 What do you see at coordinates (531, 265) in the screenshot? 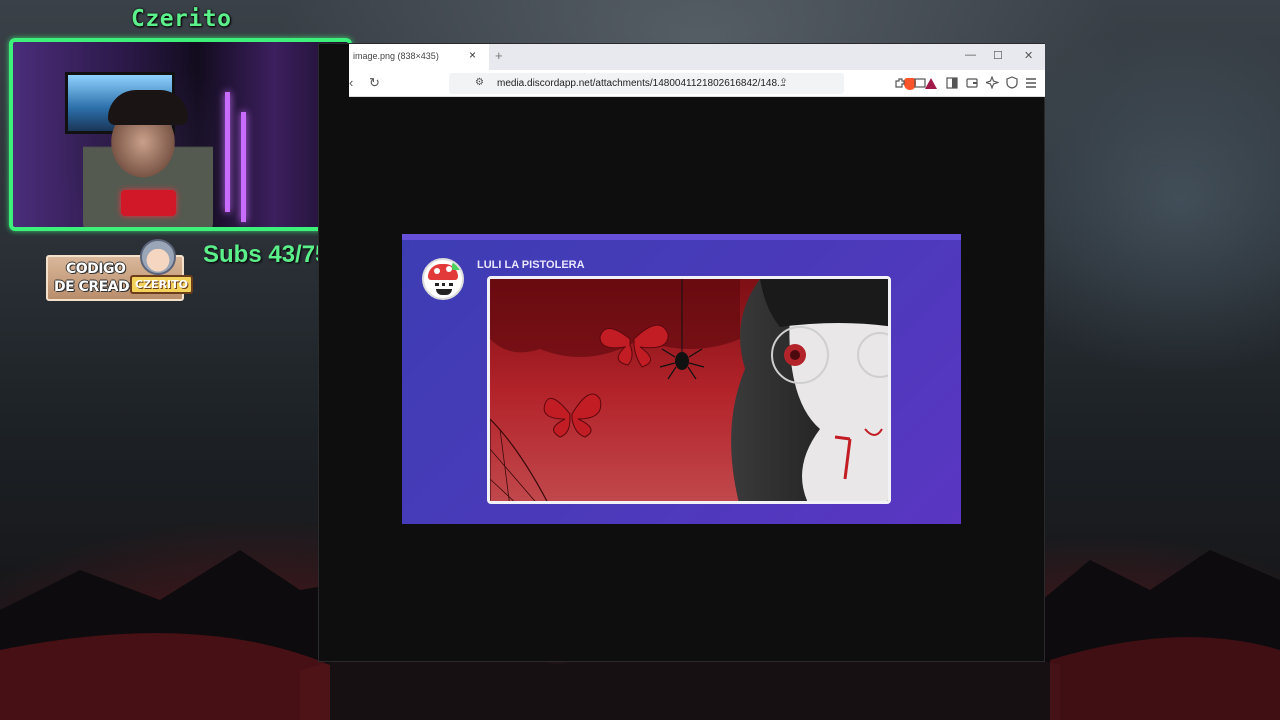
I see `username: LULI LA PISTOLERA` at bounding box center [531, 265].